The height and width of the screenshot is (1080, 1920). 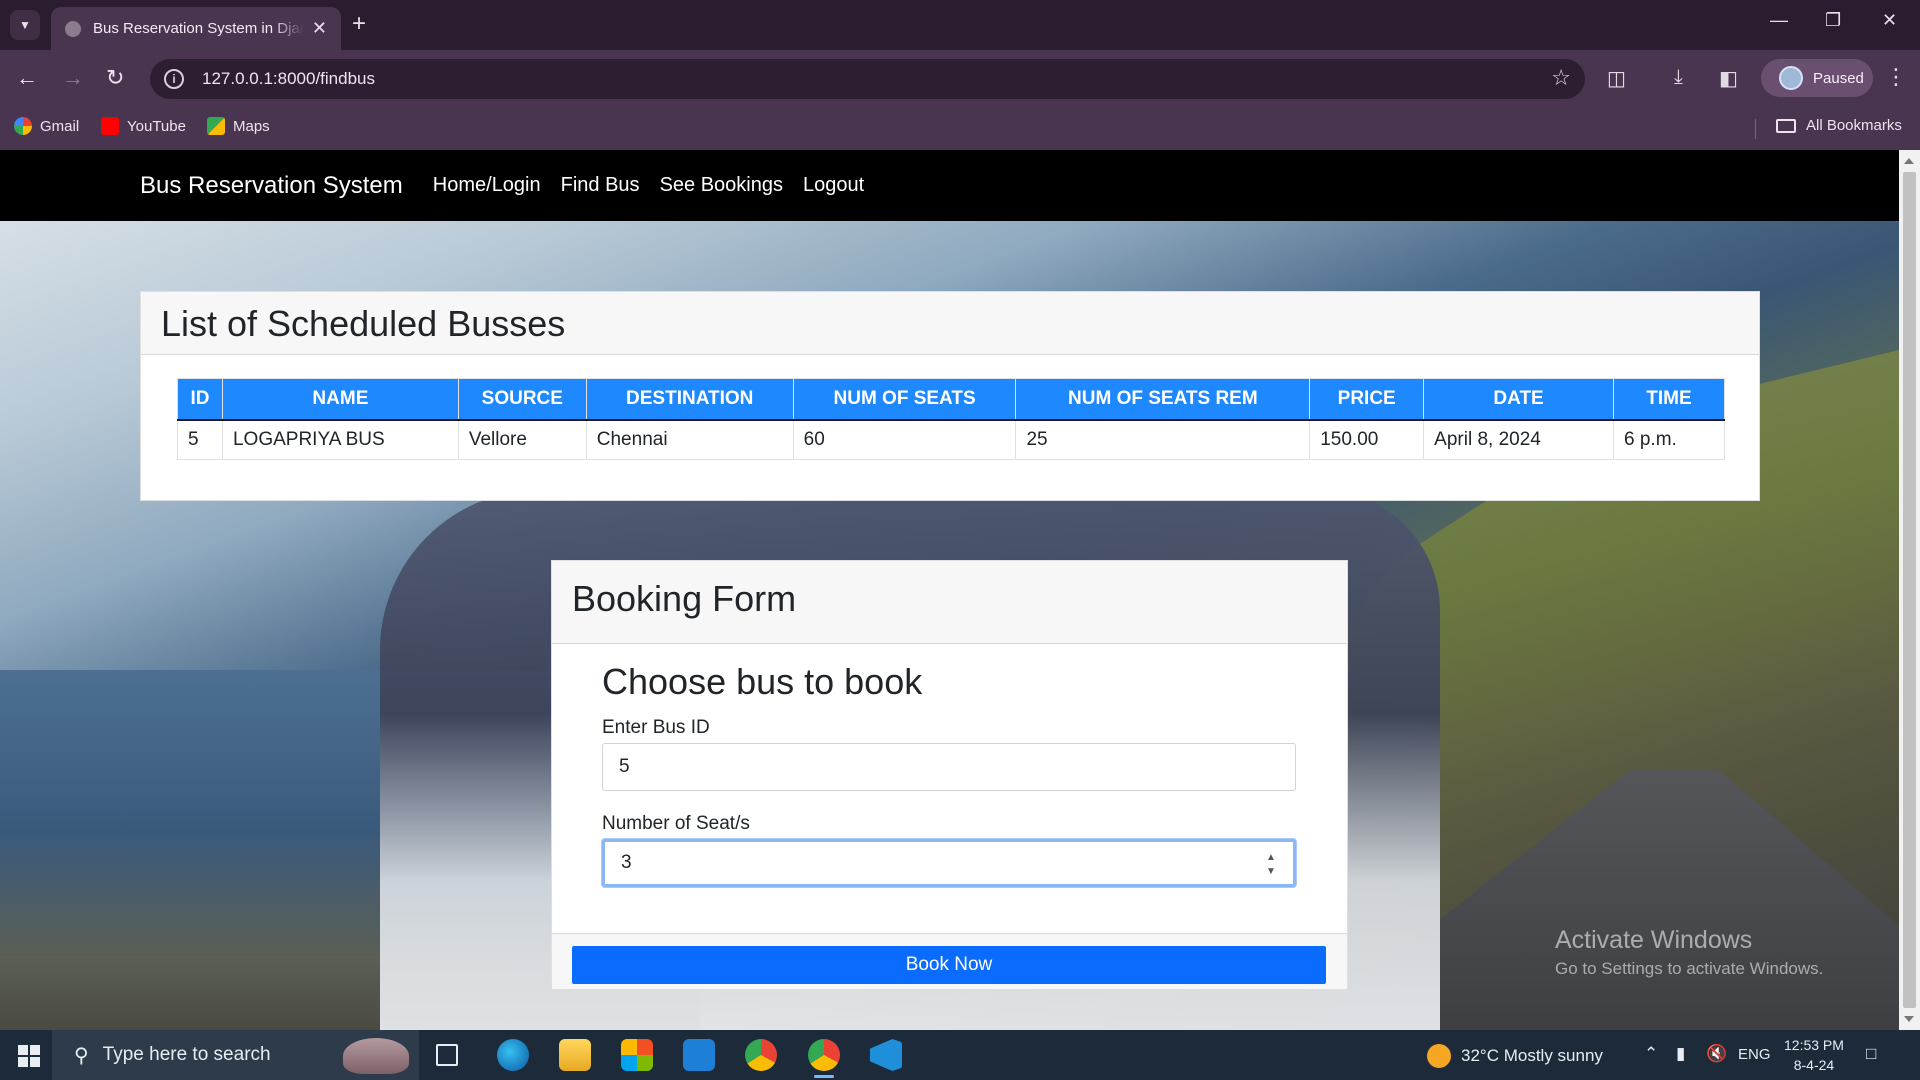 I want to click on nav-link-logout: Logout, so click(x=833, y=185).